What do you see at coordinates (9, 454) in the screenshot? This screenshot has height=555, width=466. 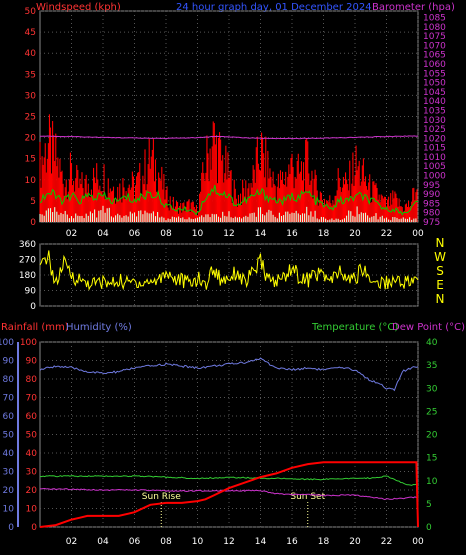 I see `rain-tick-label: 40` at bounding box center [9, 454].